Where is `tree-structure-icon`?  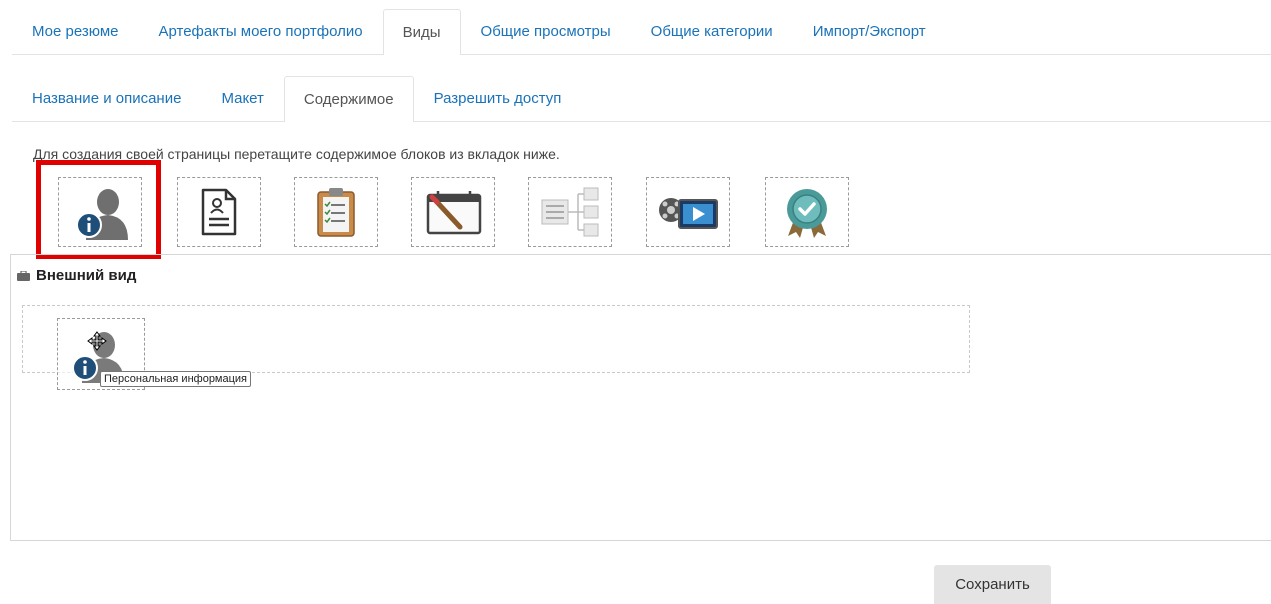
tree-structure-icon is located at coordinates (570, 212).